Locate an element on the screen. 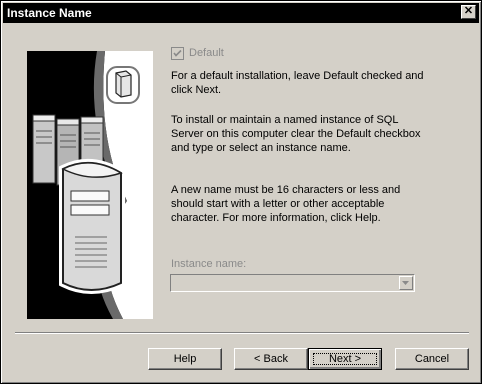 The height and width of the screenshot is (384, 482). check-icon is located at coordinates (177, 53).